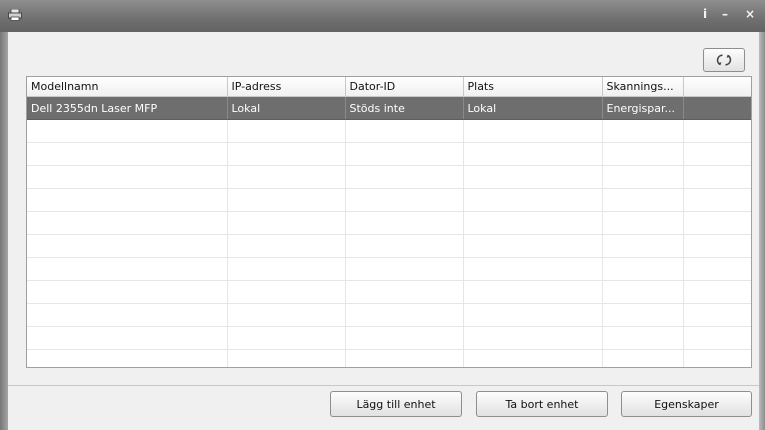 The width and height of the screenshot is (765, 430). Describe the element at coordinates (127, 108) in the screenshot. I see `cell-model-name: Dell 2355dn Laser MFP` at that location.